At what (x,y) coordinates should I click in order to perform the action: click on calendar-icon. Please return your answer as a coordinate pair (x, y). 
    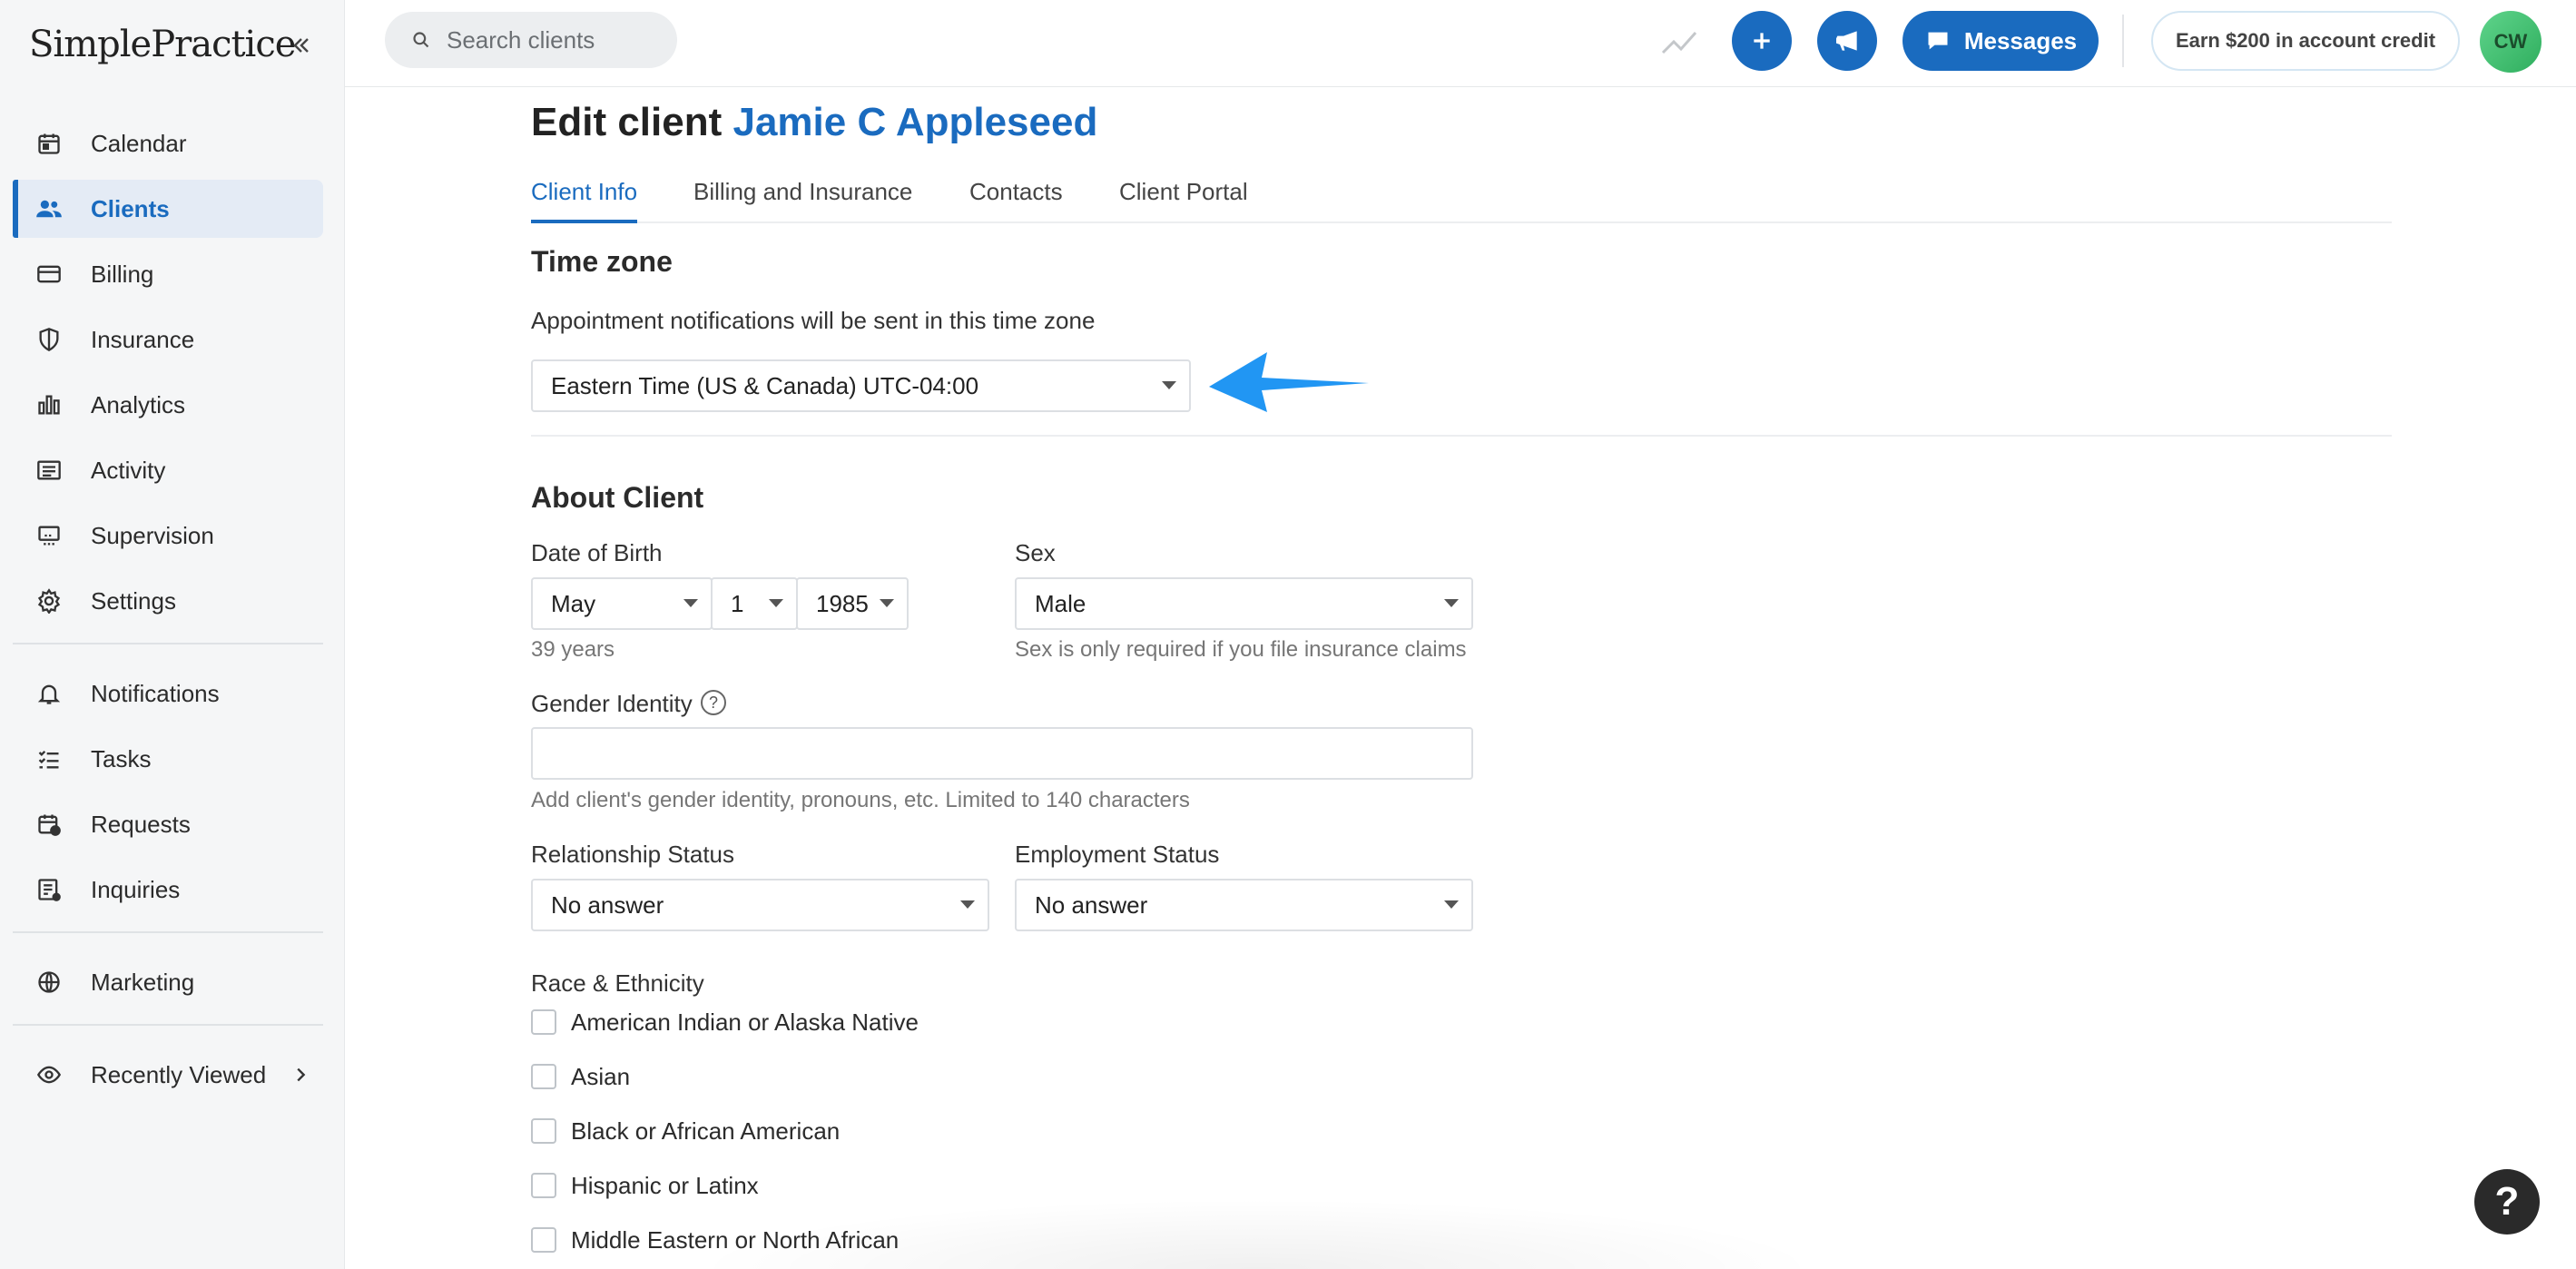
    Looking at the image, I should click on (49, 143).